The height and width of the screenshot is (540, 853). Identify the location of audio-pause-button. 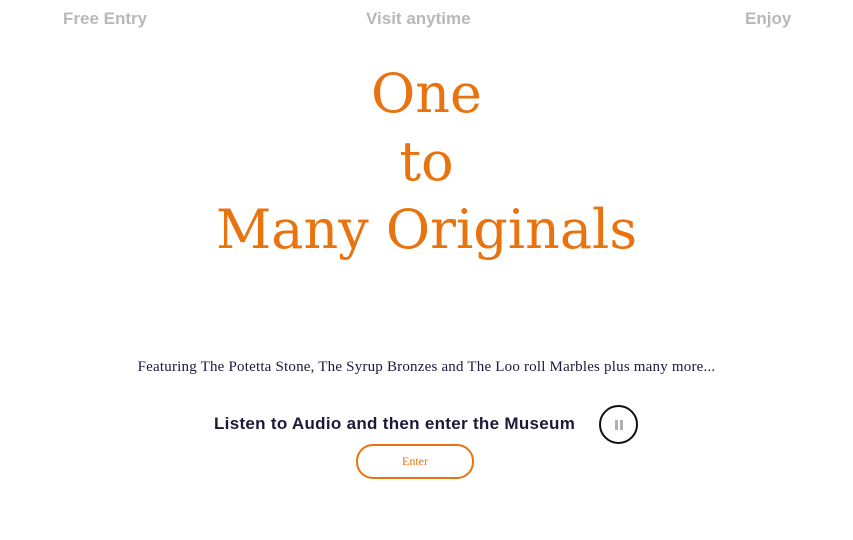
(618, 424).